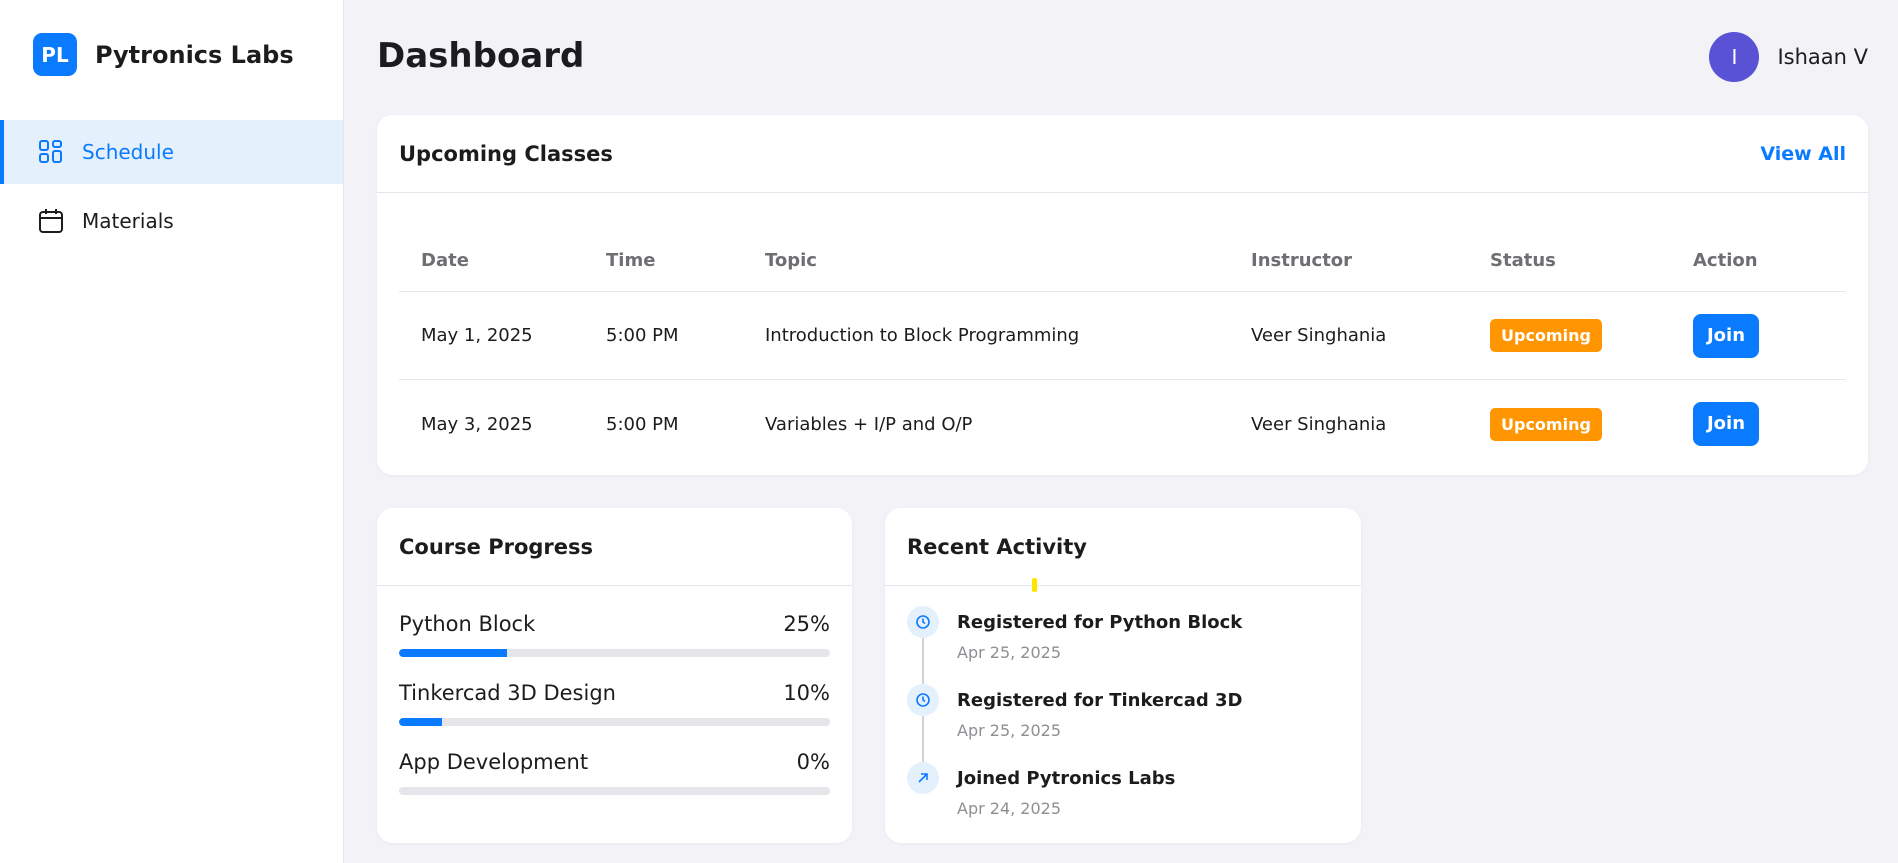  What do you see at coordinates (806, 693) in the screenshot?
I see `course-percent: 10%` at bounding box center [806, 693].